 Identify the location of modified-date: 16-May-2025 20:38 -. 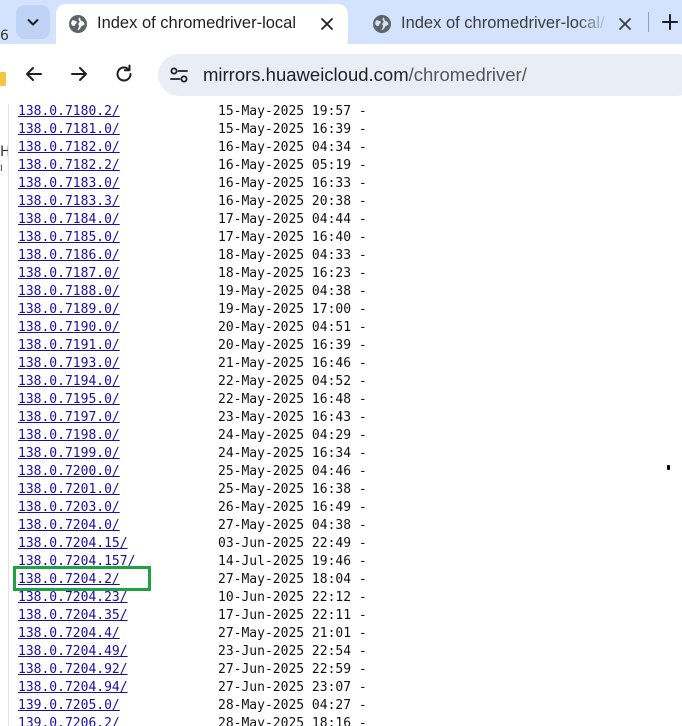
(292, 201).